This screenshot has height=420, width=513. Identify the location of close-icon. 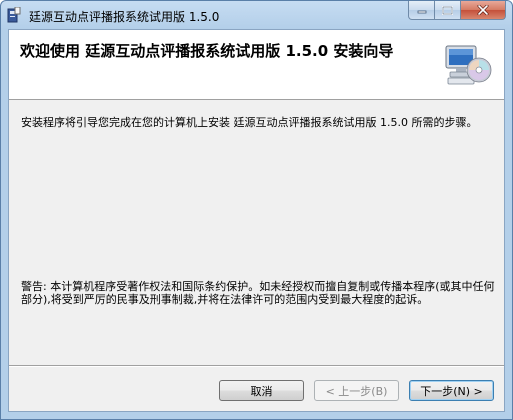
(483, 10).